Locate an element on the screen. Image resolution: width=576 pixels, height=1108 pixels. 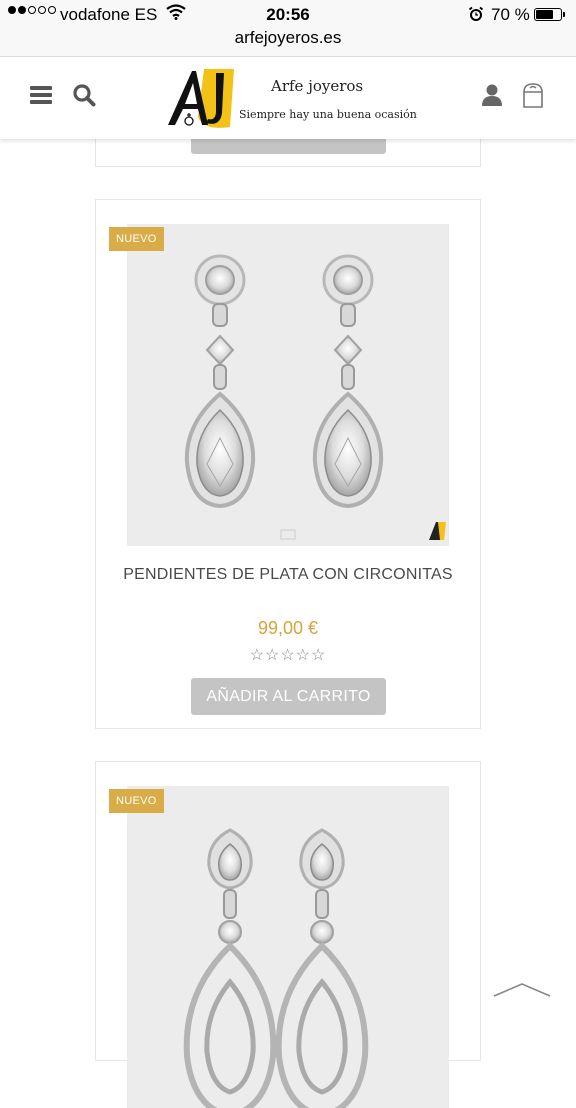
add-to-cart-button: AÑADIR AL CARRITO is located at coordinates (288, 696).